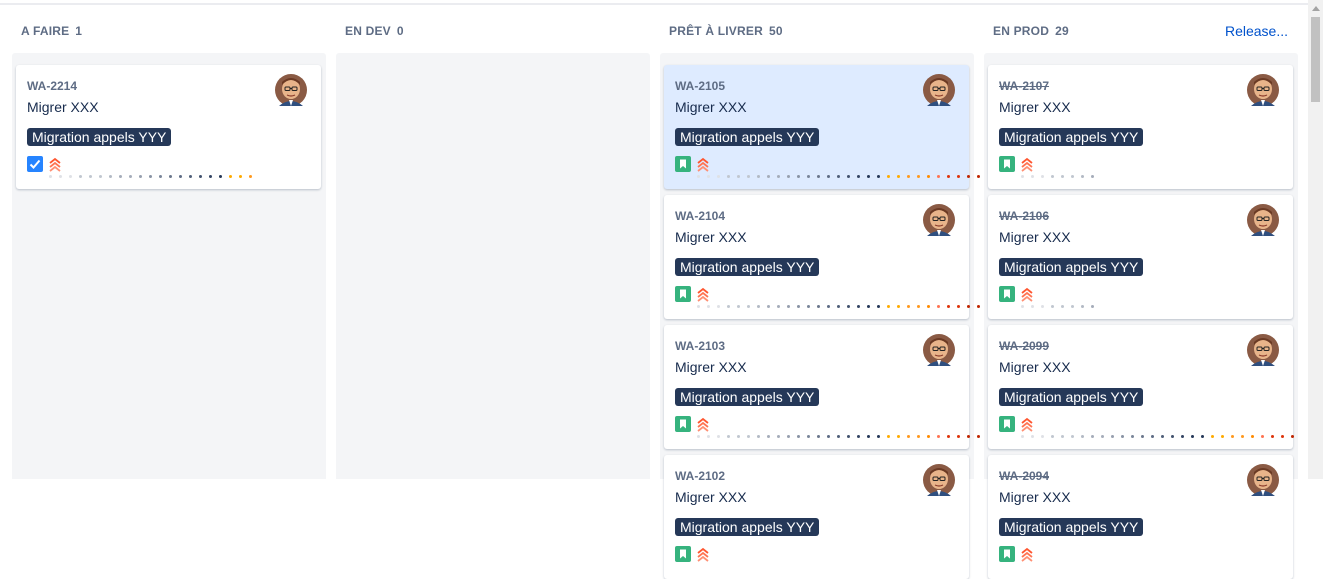  What do you see at coordinates (1031, 31) in the screenshot?
I see `column-title: EN PROD 29` at bounding box center [1031, 31].